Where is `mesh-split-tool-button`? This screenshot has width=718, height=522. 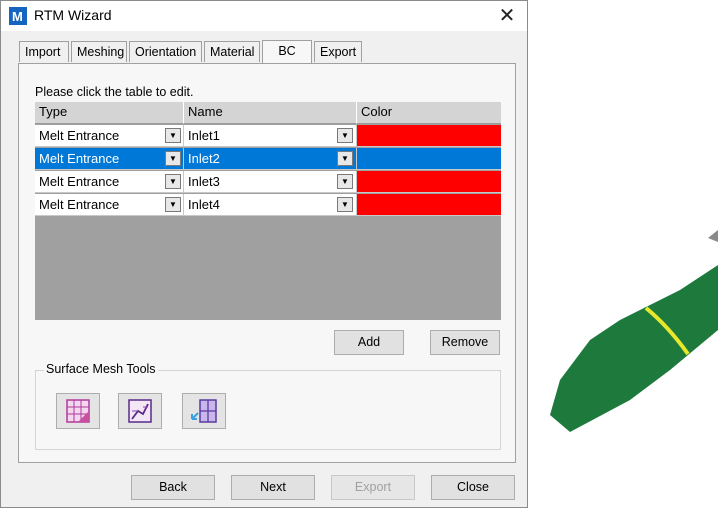 mesh-split-tool-button is located at coordinates (204, 411).